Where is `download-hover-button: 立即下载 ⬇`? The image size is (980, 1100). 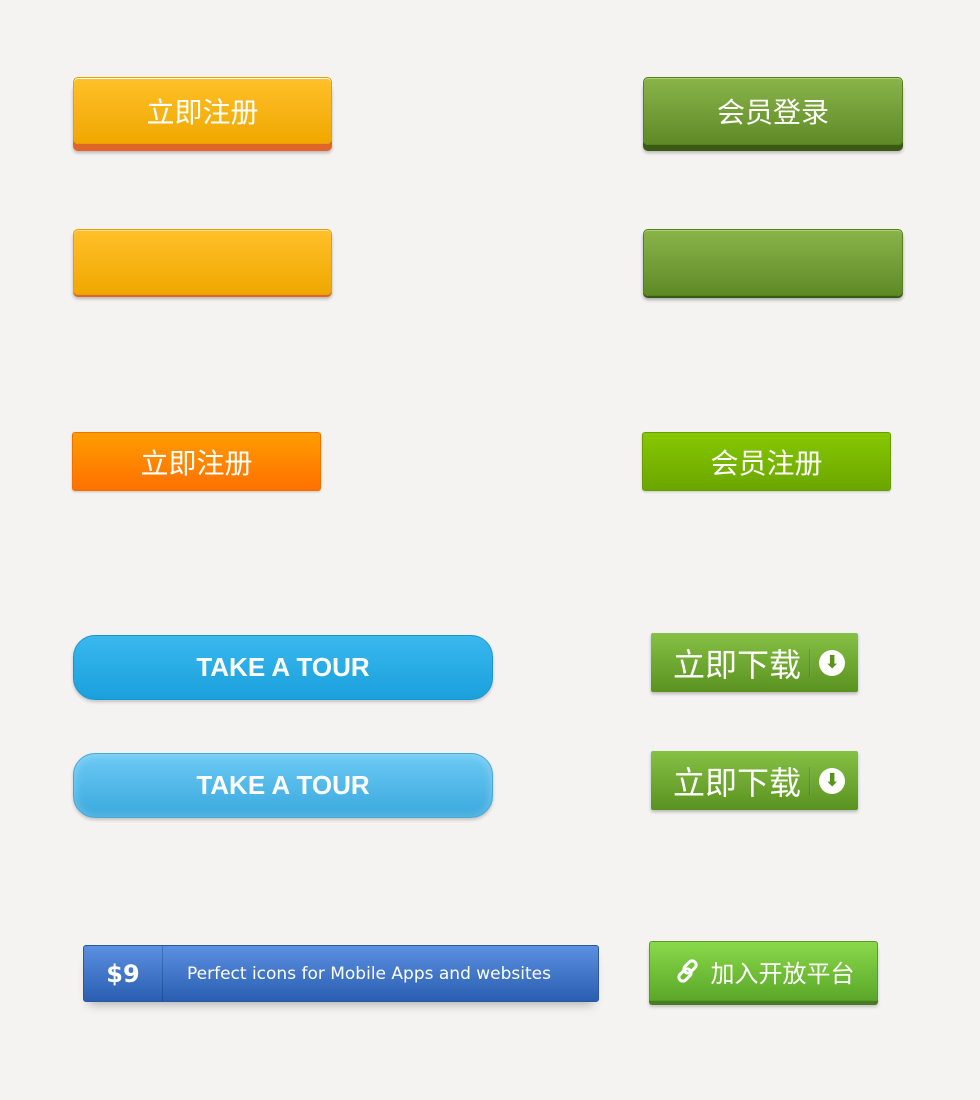 download-hover-button: 立即下载 ⬇ is located at coordinates (754, 780).